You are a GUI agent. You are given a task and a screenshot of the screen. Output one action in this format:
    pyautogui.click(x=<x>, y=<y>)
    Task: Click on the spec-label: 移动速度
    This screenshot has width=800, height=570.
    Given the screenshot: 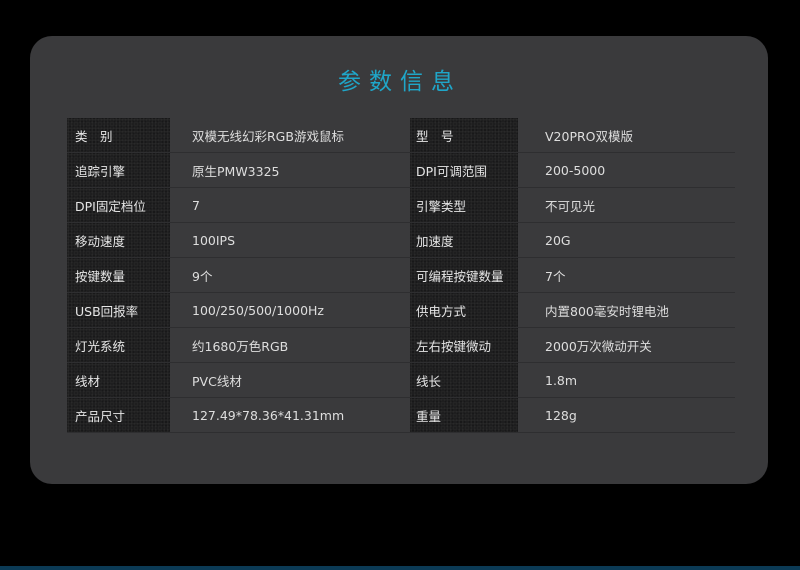 What is the action you would take?
    pyautogui.click(x=118, y=240)
    